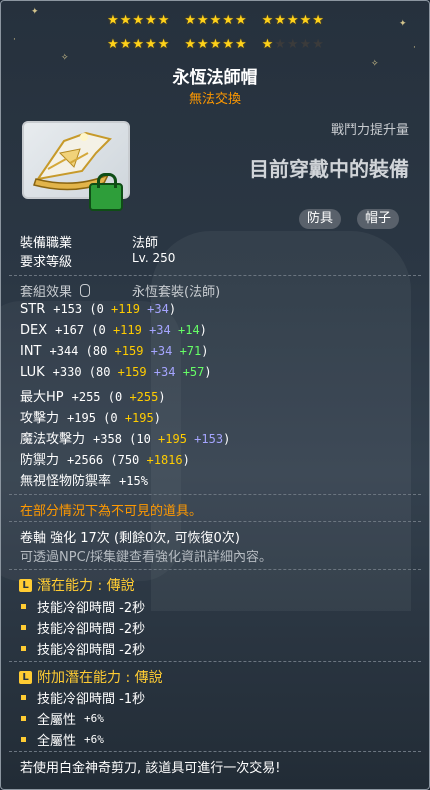 The height and width of the screenshot is (790, 430). What do you see at coordinates (187, 351) in the screenshot?
I see `stat-part: +71` at bounding box center [187, 351].